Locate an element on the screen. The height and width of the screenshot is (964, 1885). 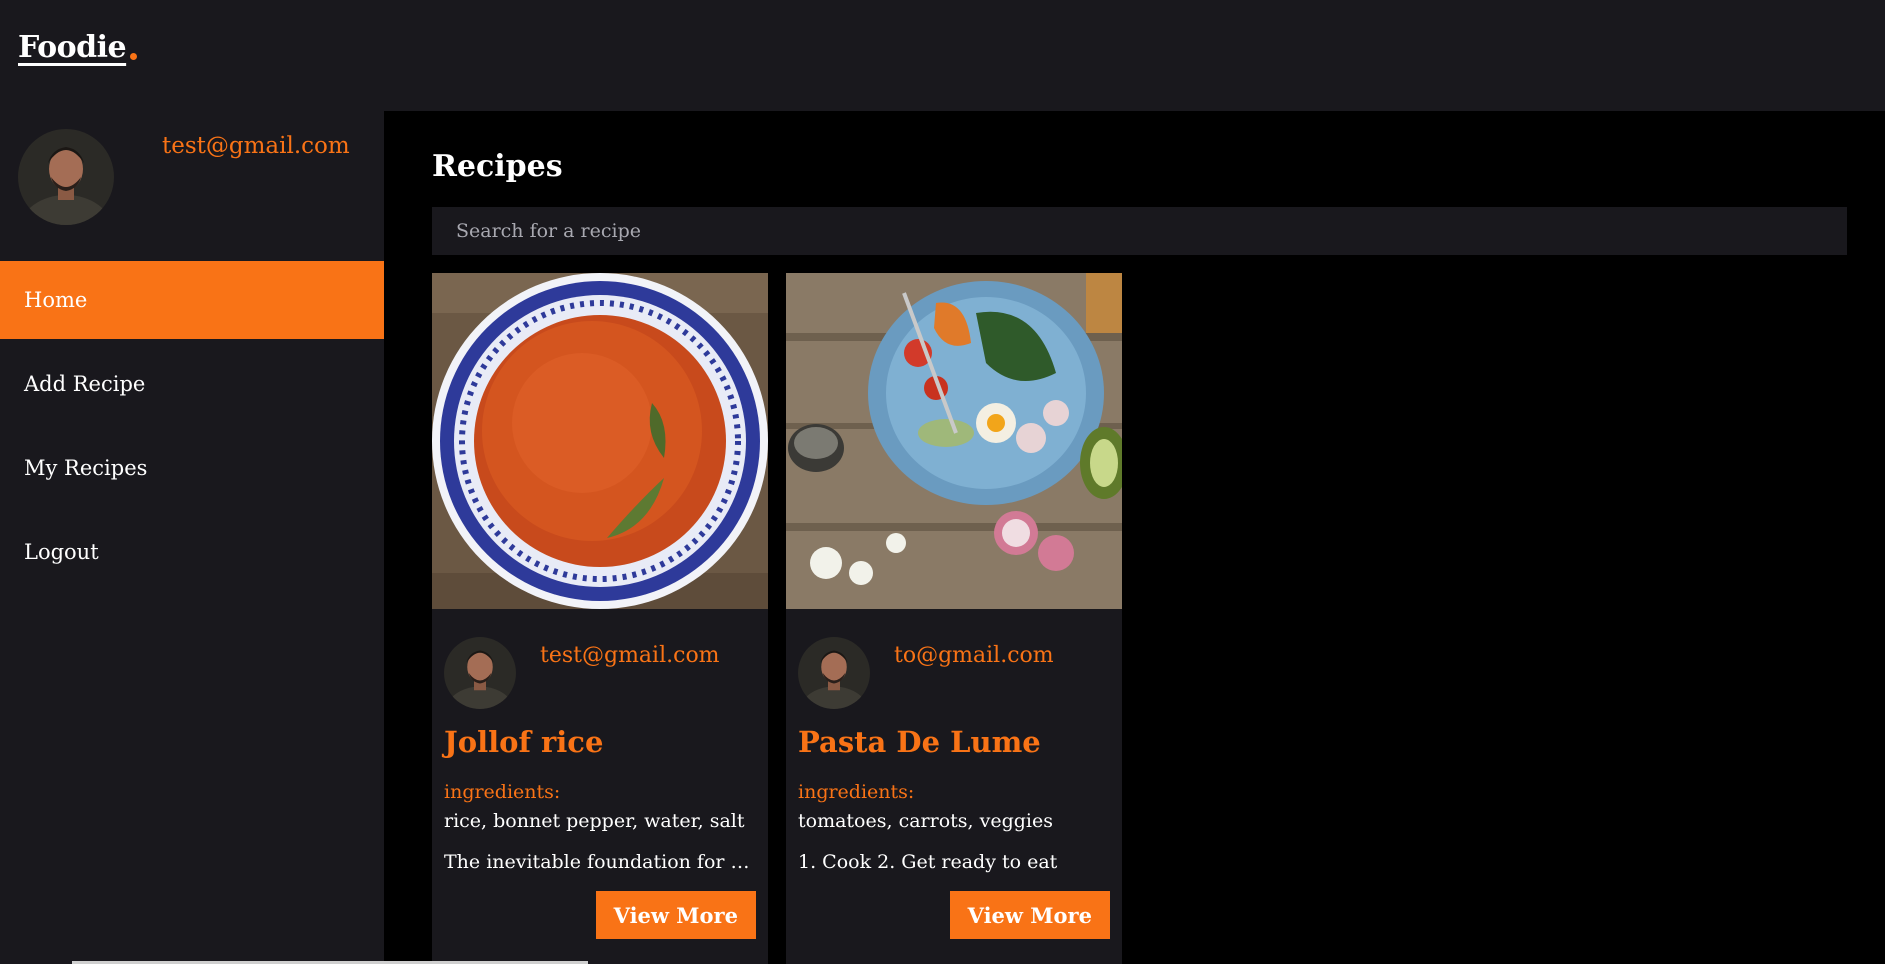
recipe-title: Pasta De Lume is located at coordinates (919, 742).